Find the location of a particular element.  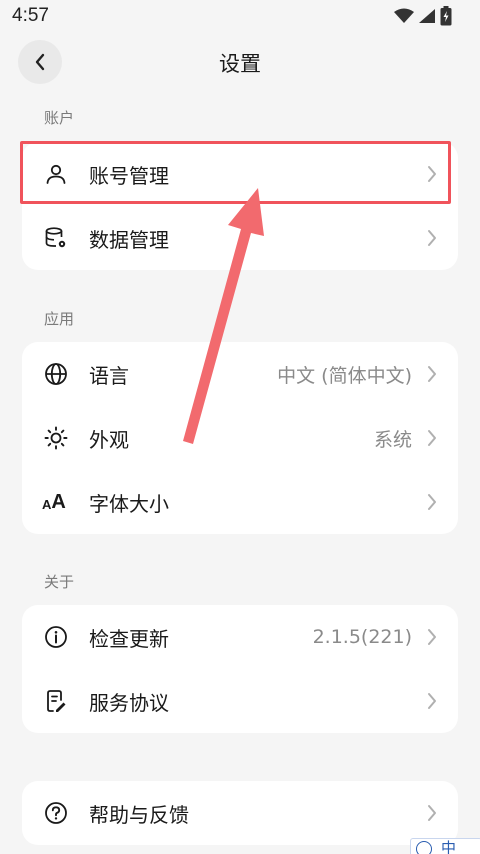

row-label: 语言 is located at coordinates (109, 375).